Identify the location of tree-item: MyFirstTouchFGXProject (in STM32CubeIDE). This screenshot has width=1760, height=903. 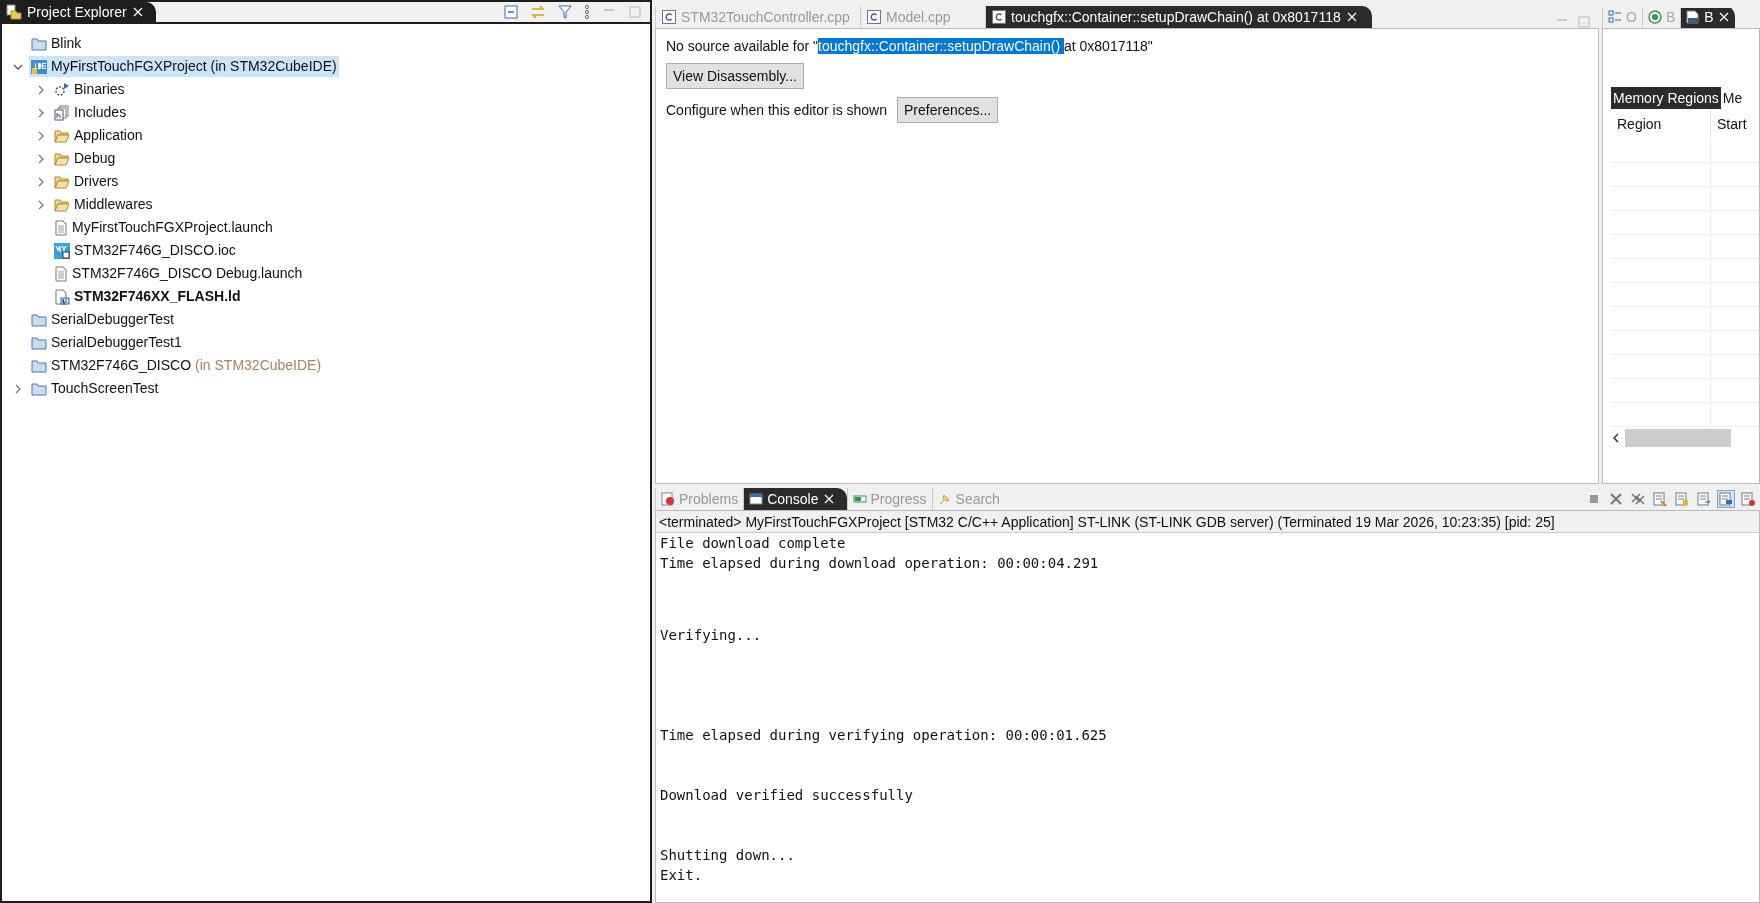
(184, 66).